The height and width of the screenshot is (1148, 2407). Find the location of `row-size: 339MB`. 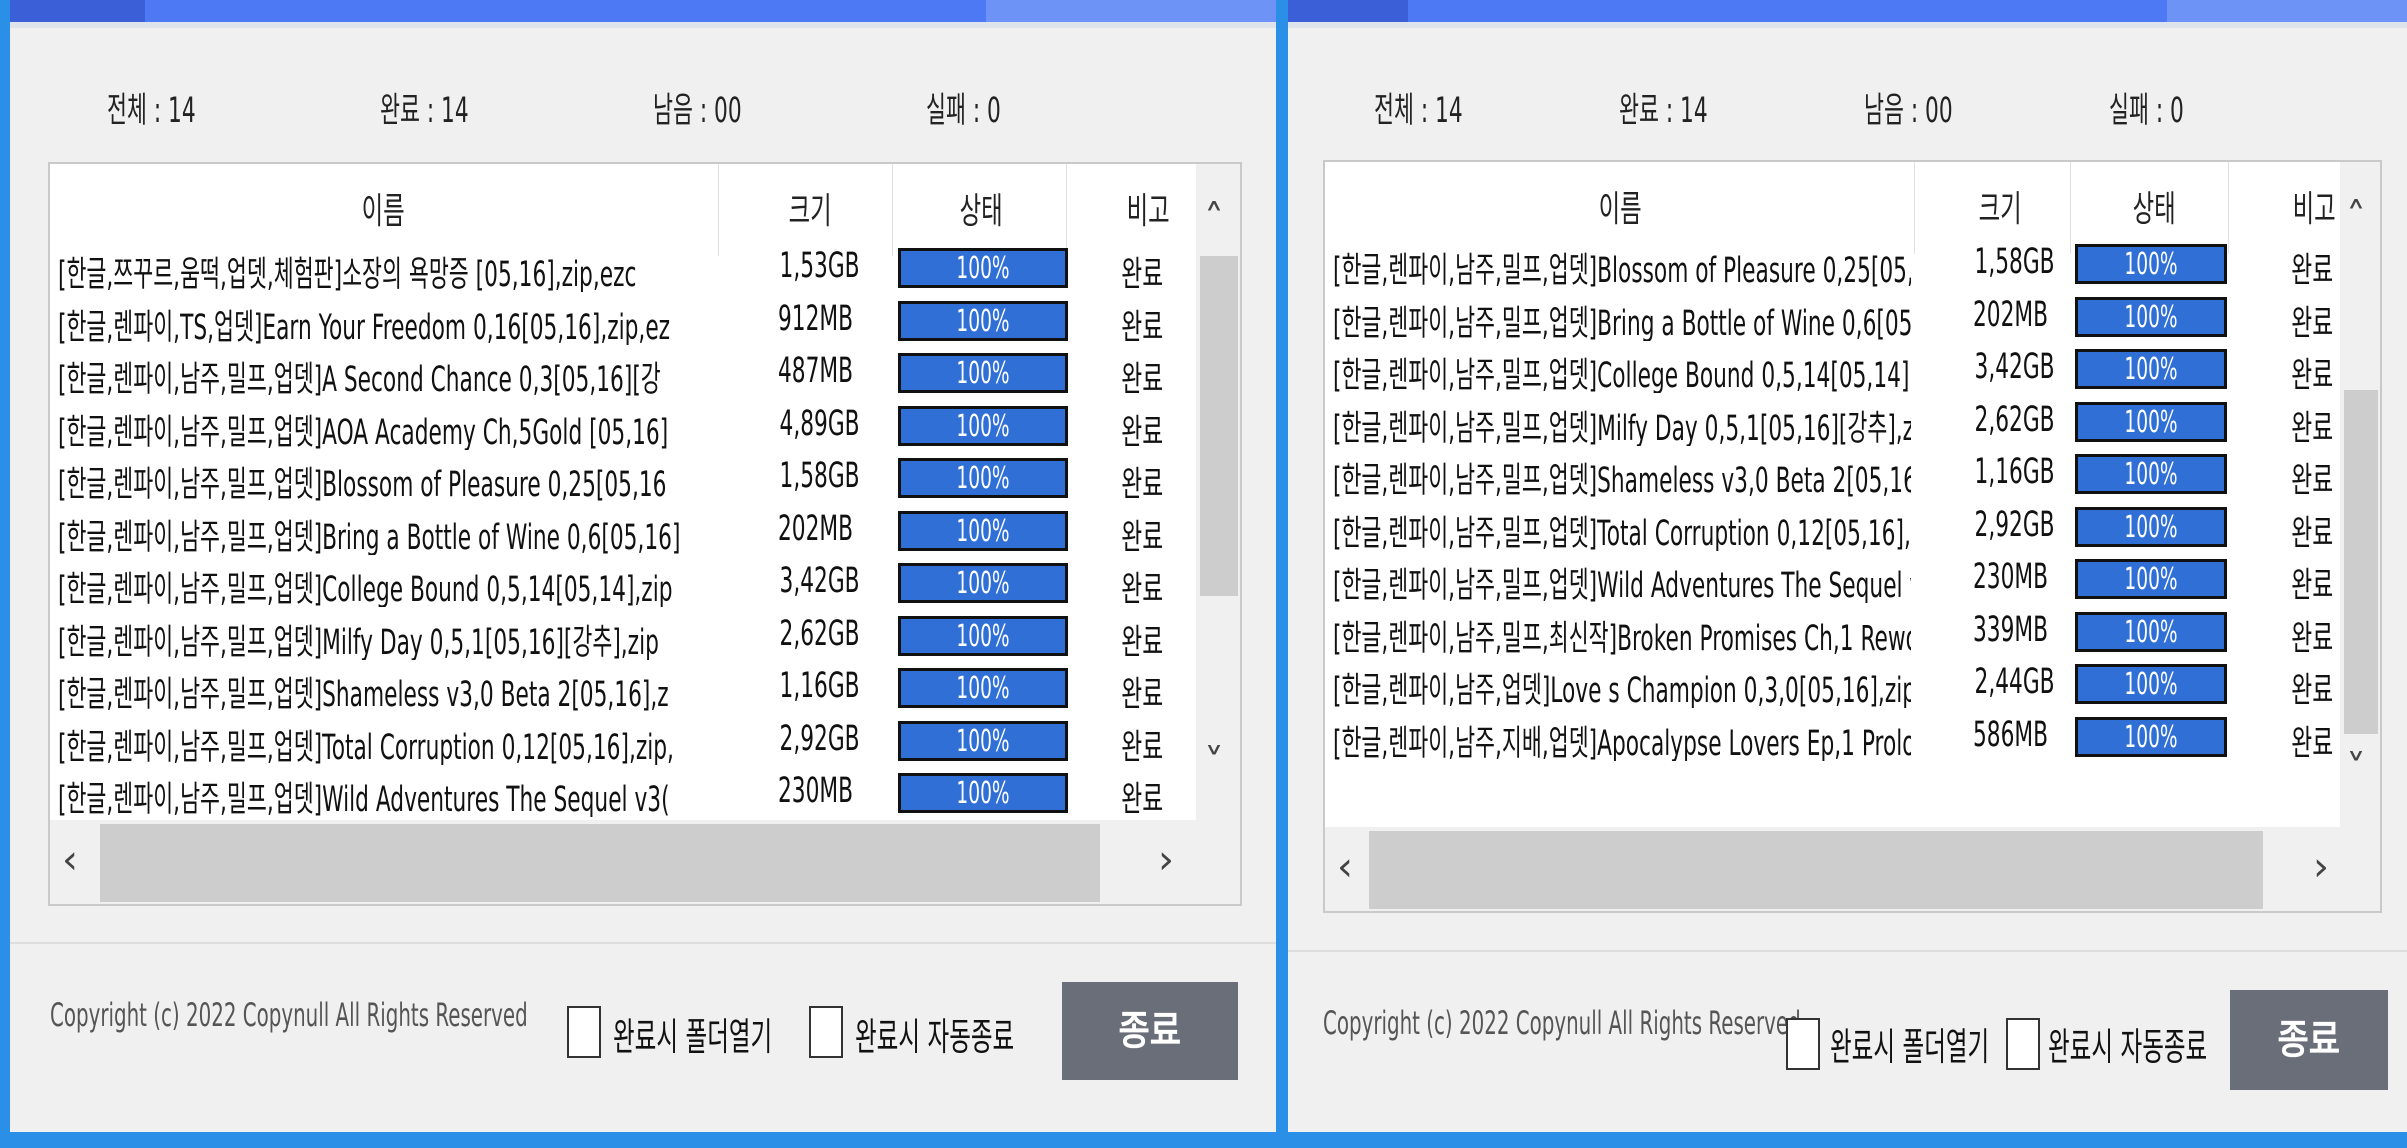

row-size: 339MB is located at coordinates (2010, 629).